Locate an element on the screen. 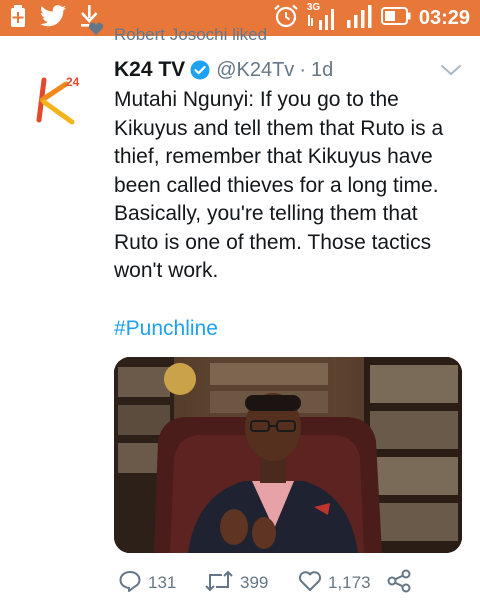 Image resolution: width=480 pixels, height=607 pixels. tweet-header: K24 TV @K24Tv · 1d is located at coordinates (223, 70).